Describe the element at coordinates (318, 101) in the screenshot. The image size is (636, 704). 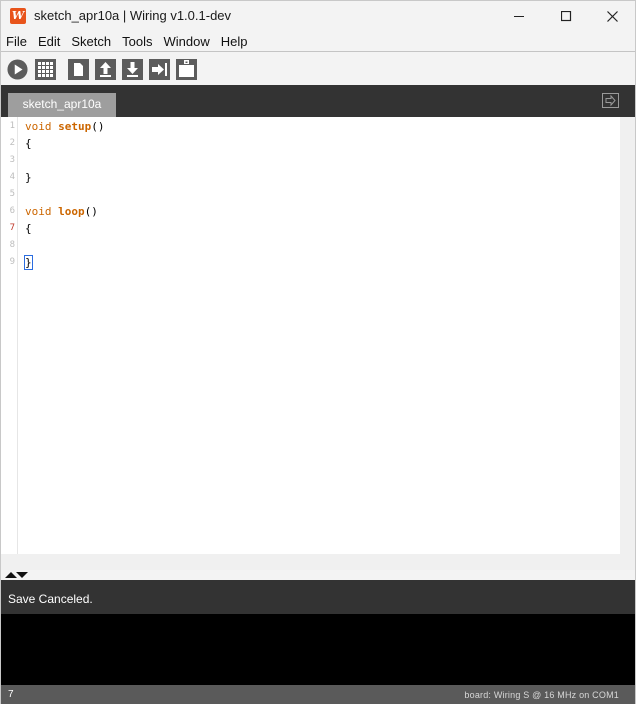
I see `tab-strip: sketch_apr10a` at that location.